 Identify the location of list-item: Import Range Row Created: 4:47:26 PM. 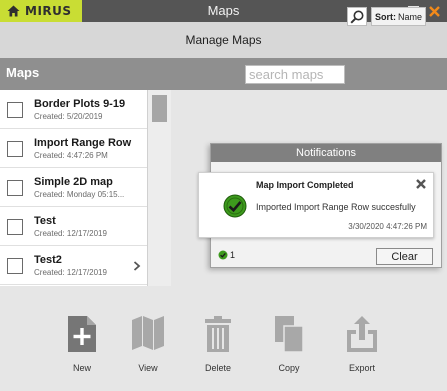
(73, 148).